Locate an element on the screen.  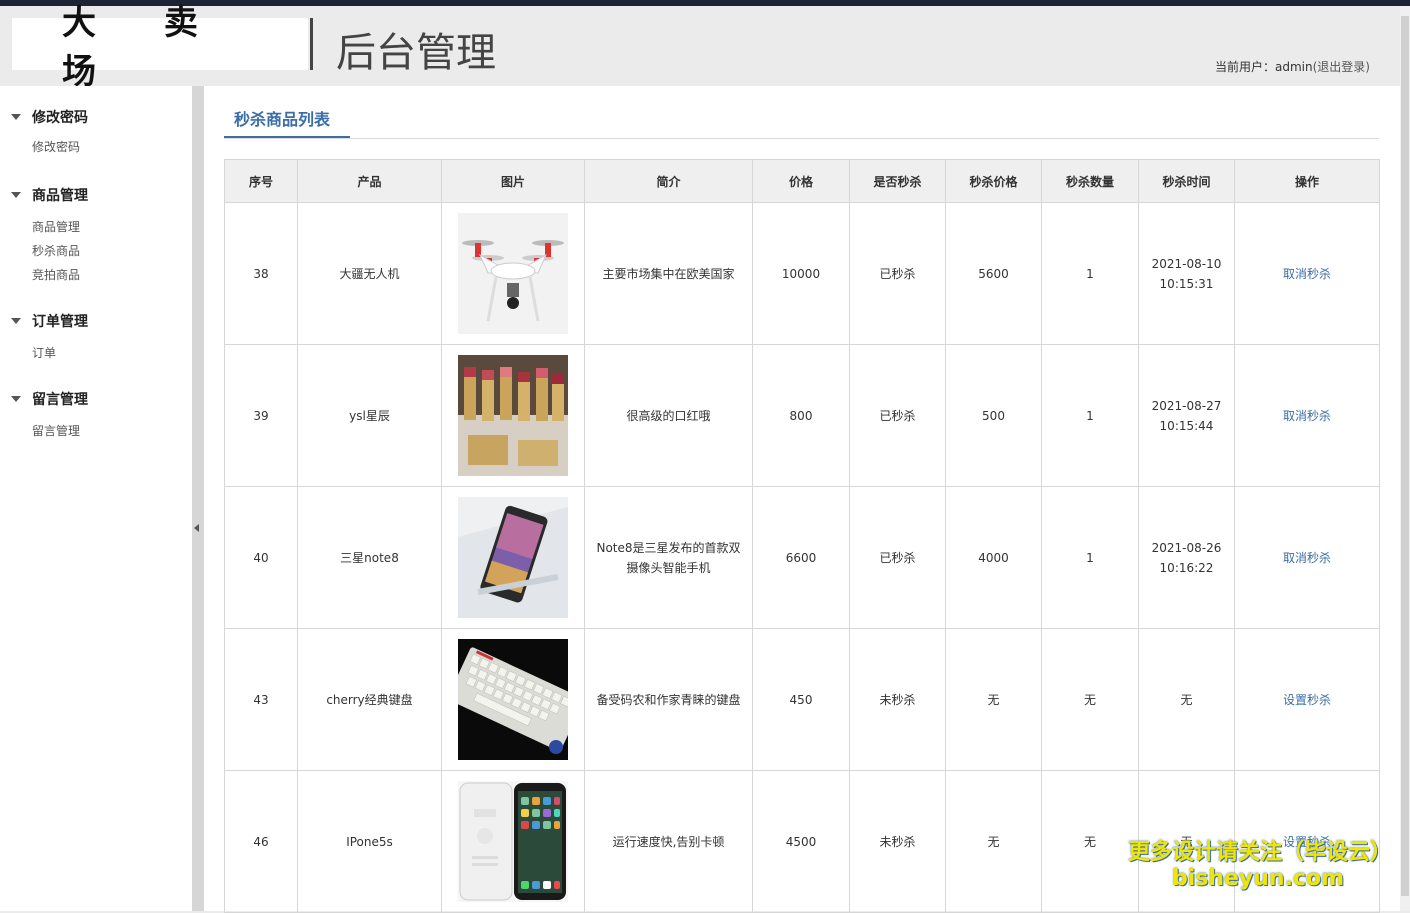
column-header-product: 产品 is located at coordinates (369, 181).